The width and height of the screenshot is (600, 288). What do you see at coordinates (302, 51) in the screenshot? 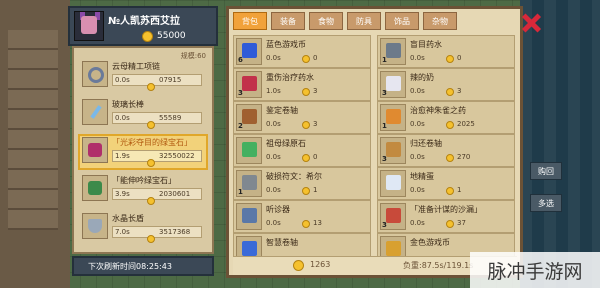
I see `inventory-item: 6 蓝色游戏币 0.0s 0` at bounding box center [302, 51].